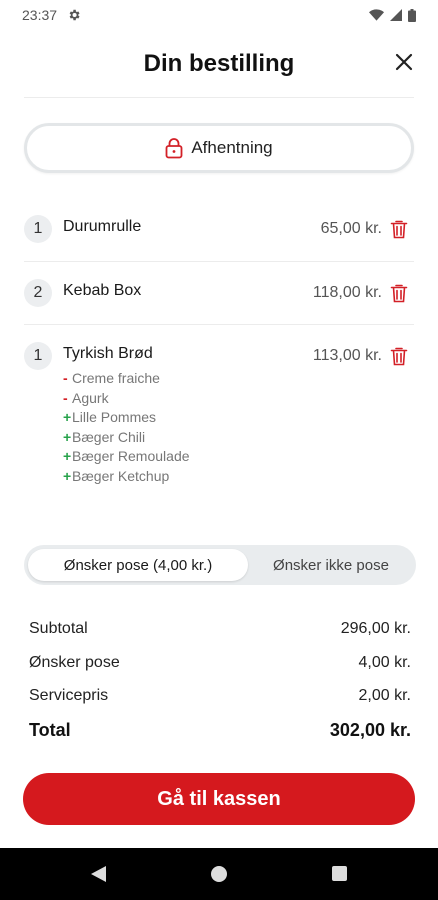  What do you see at coordinates (138, 565) in the screenshot?
I see `bag-option-yes: Ønsker pose (4,00 kr.)` at bounding box center [138, 565].